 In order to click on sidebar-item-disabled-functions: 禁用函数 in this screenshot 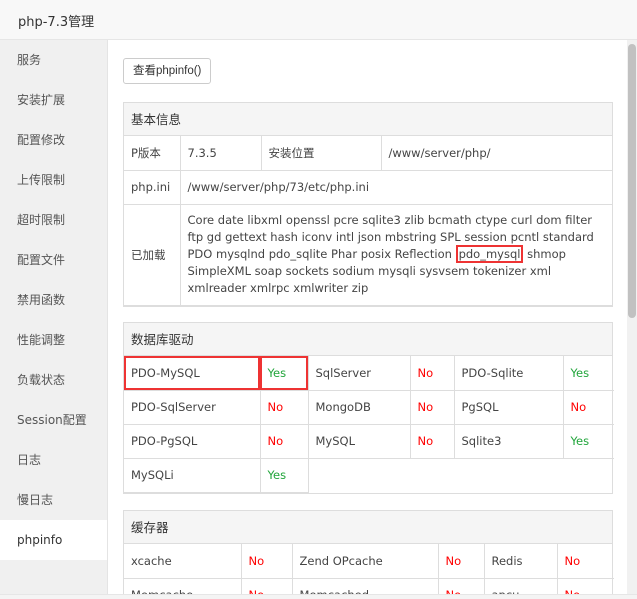, I will do `click(53, 300)`.